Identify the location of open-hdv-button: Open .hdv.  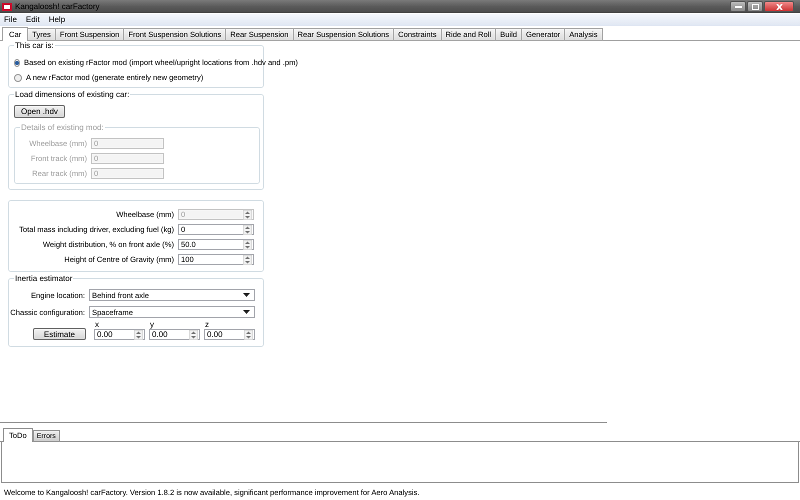
(39, 111).